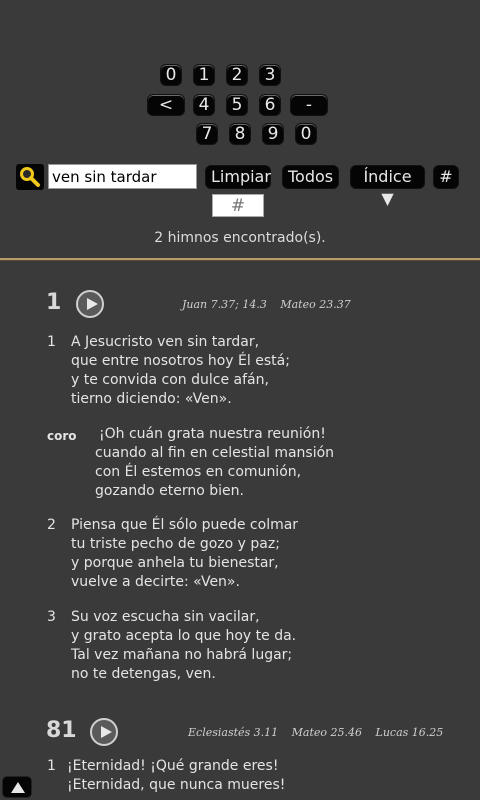  Describe the element at coordinates (185, 525) in the screenshot. I see `verse-line: Piensa que Él sólo puede colmar` at that location.